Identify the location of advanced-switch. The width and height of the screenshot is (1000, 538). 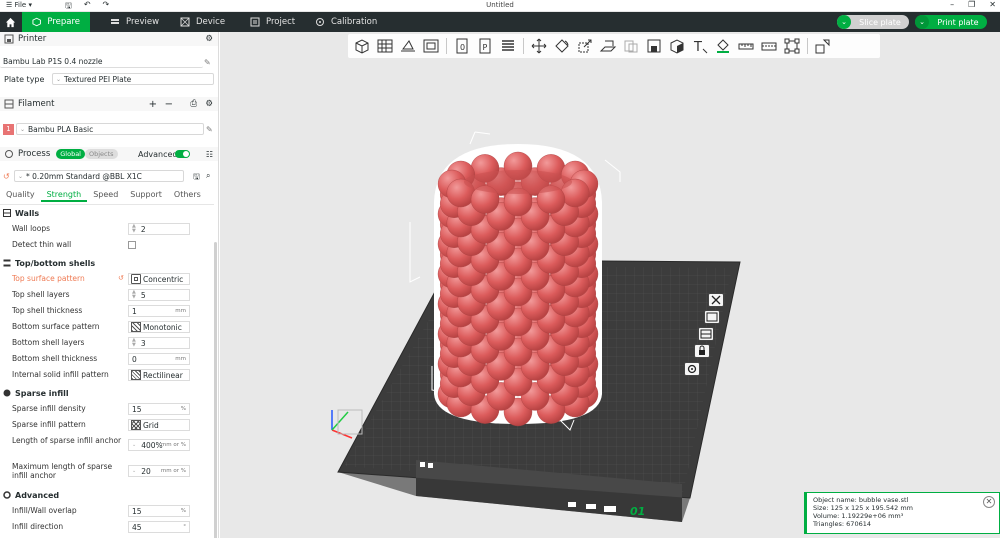
(182, 154).